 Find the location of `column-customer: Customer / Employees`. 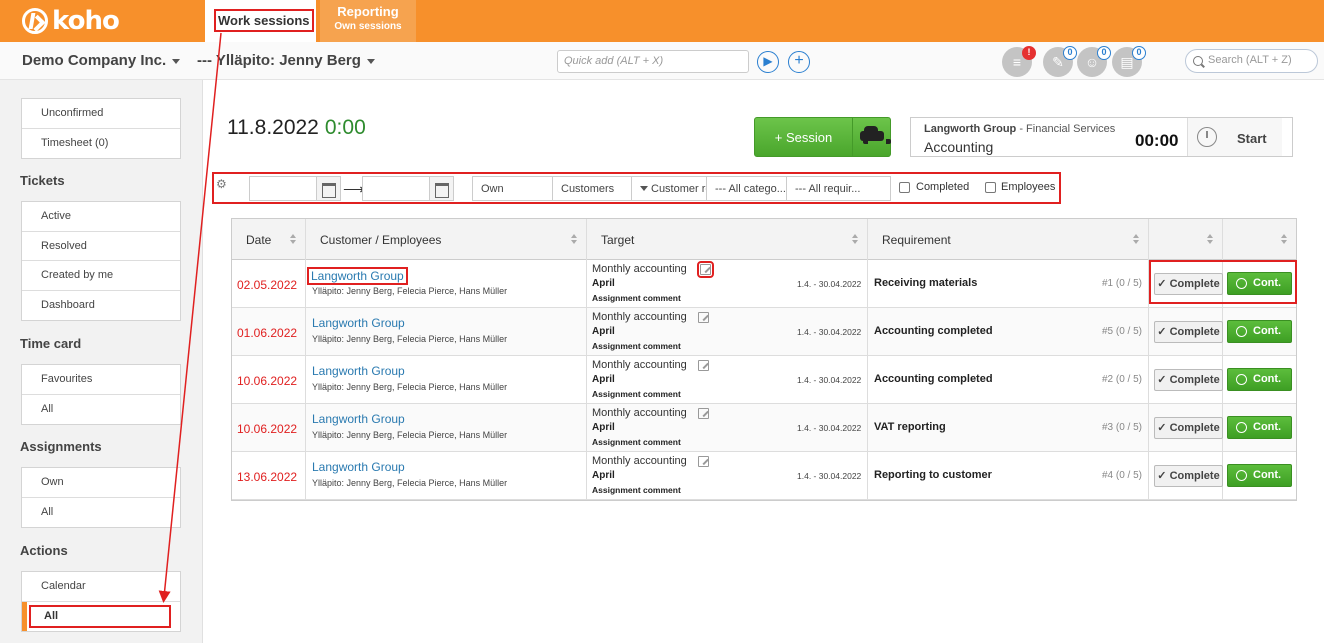

column-customer: Customer / Employees is located at coordinates (446, 239).